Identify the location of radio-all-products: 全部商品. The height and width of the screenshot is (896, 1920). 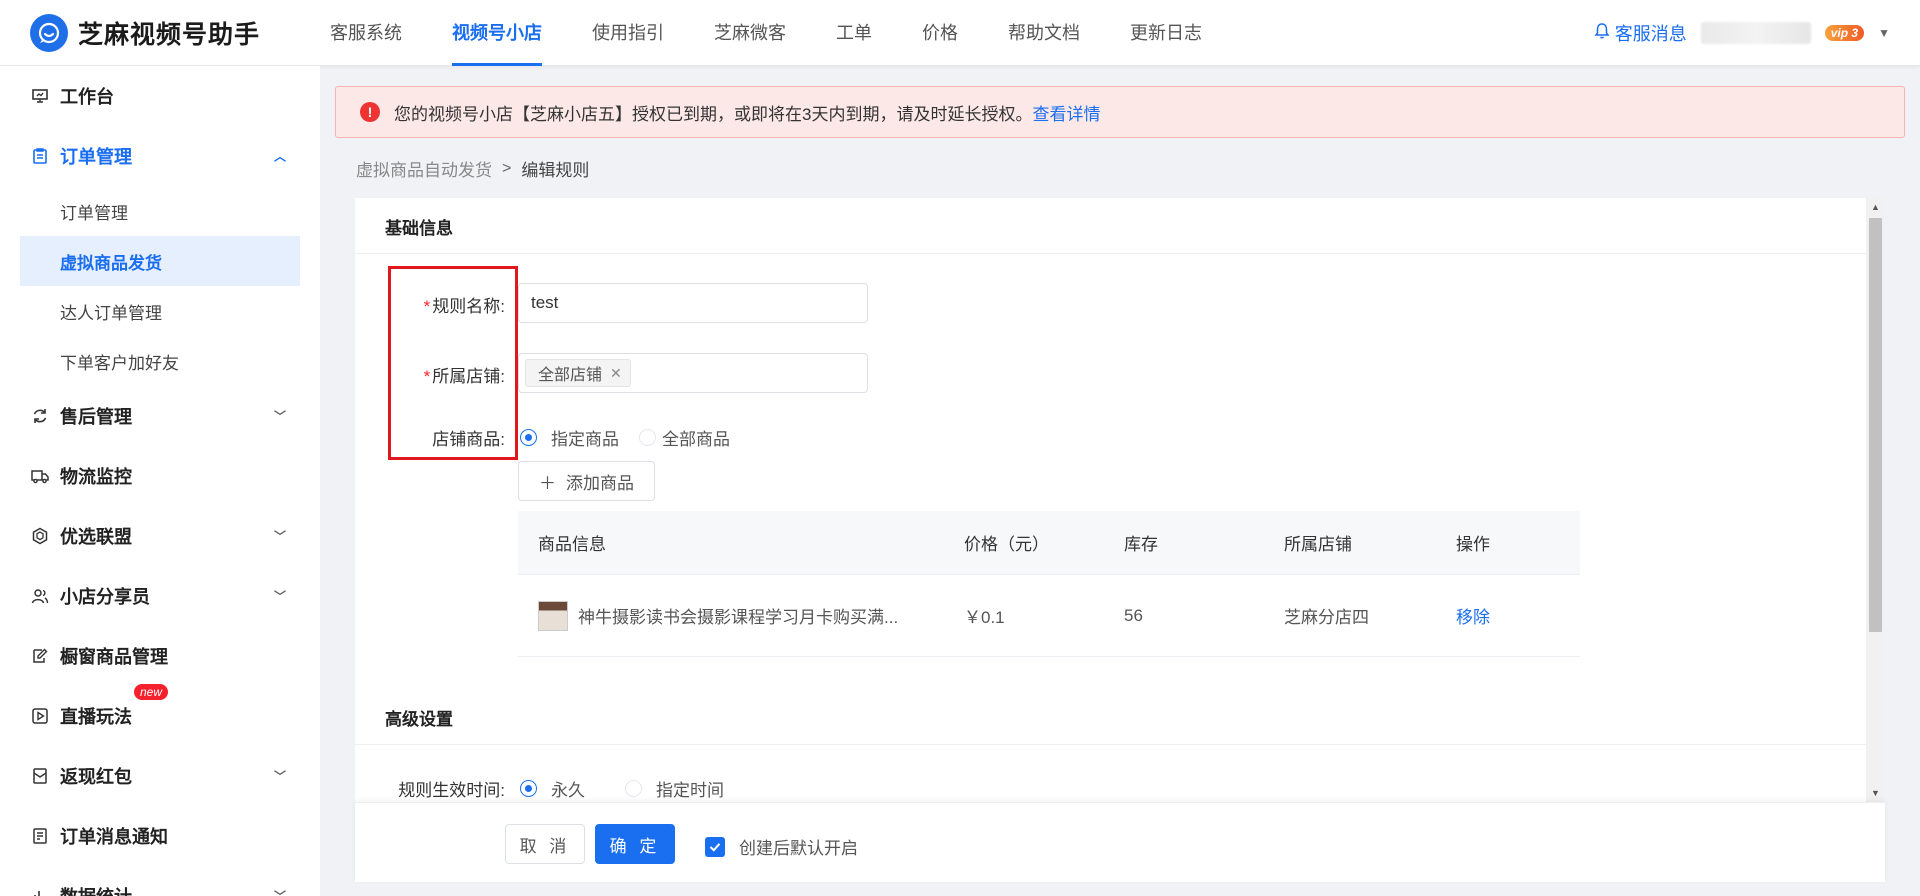
(684, 437).